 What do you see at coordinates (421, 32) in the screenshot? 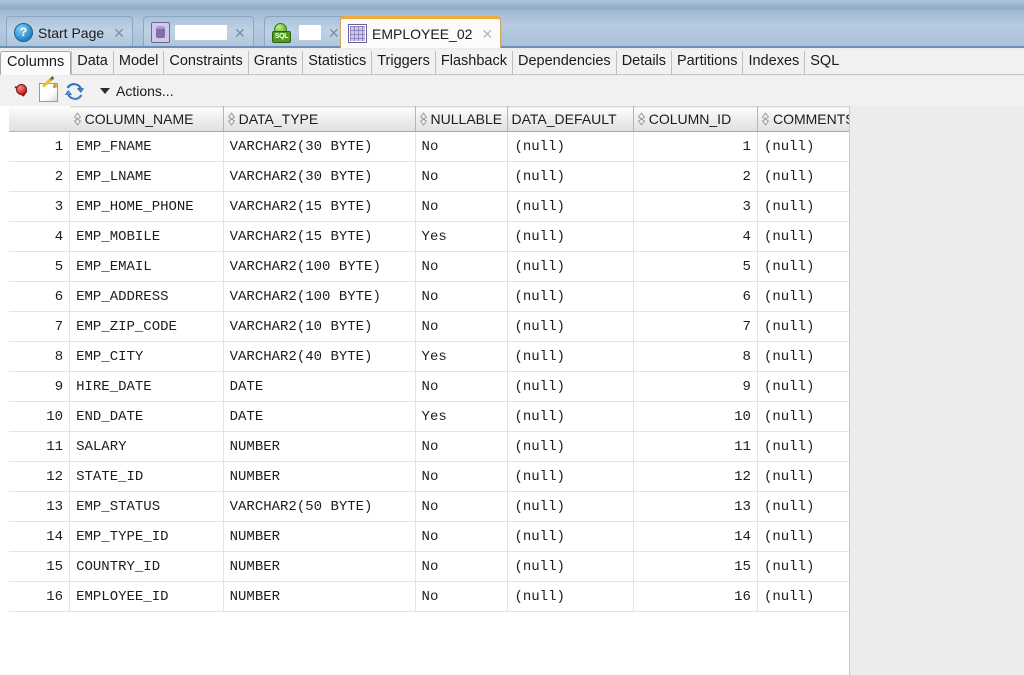
I see `editor-tab-employee-02: EMPLOYEE_02 ✕` at bounding box center [421, 32].